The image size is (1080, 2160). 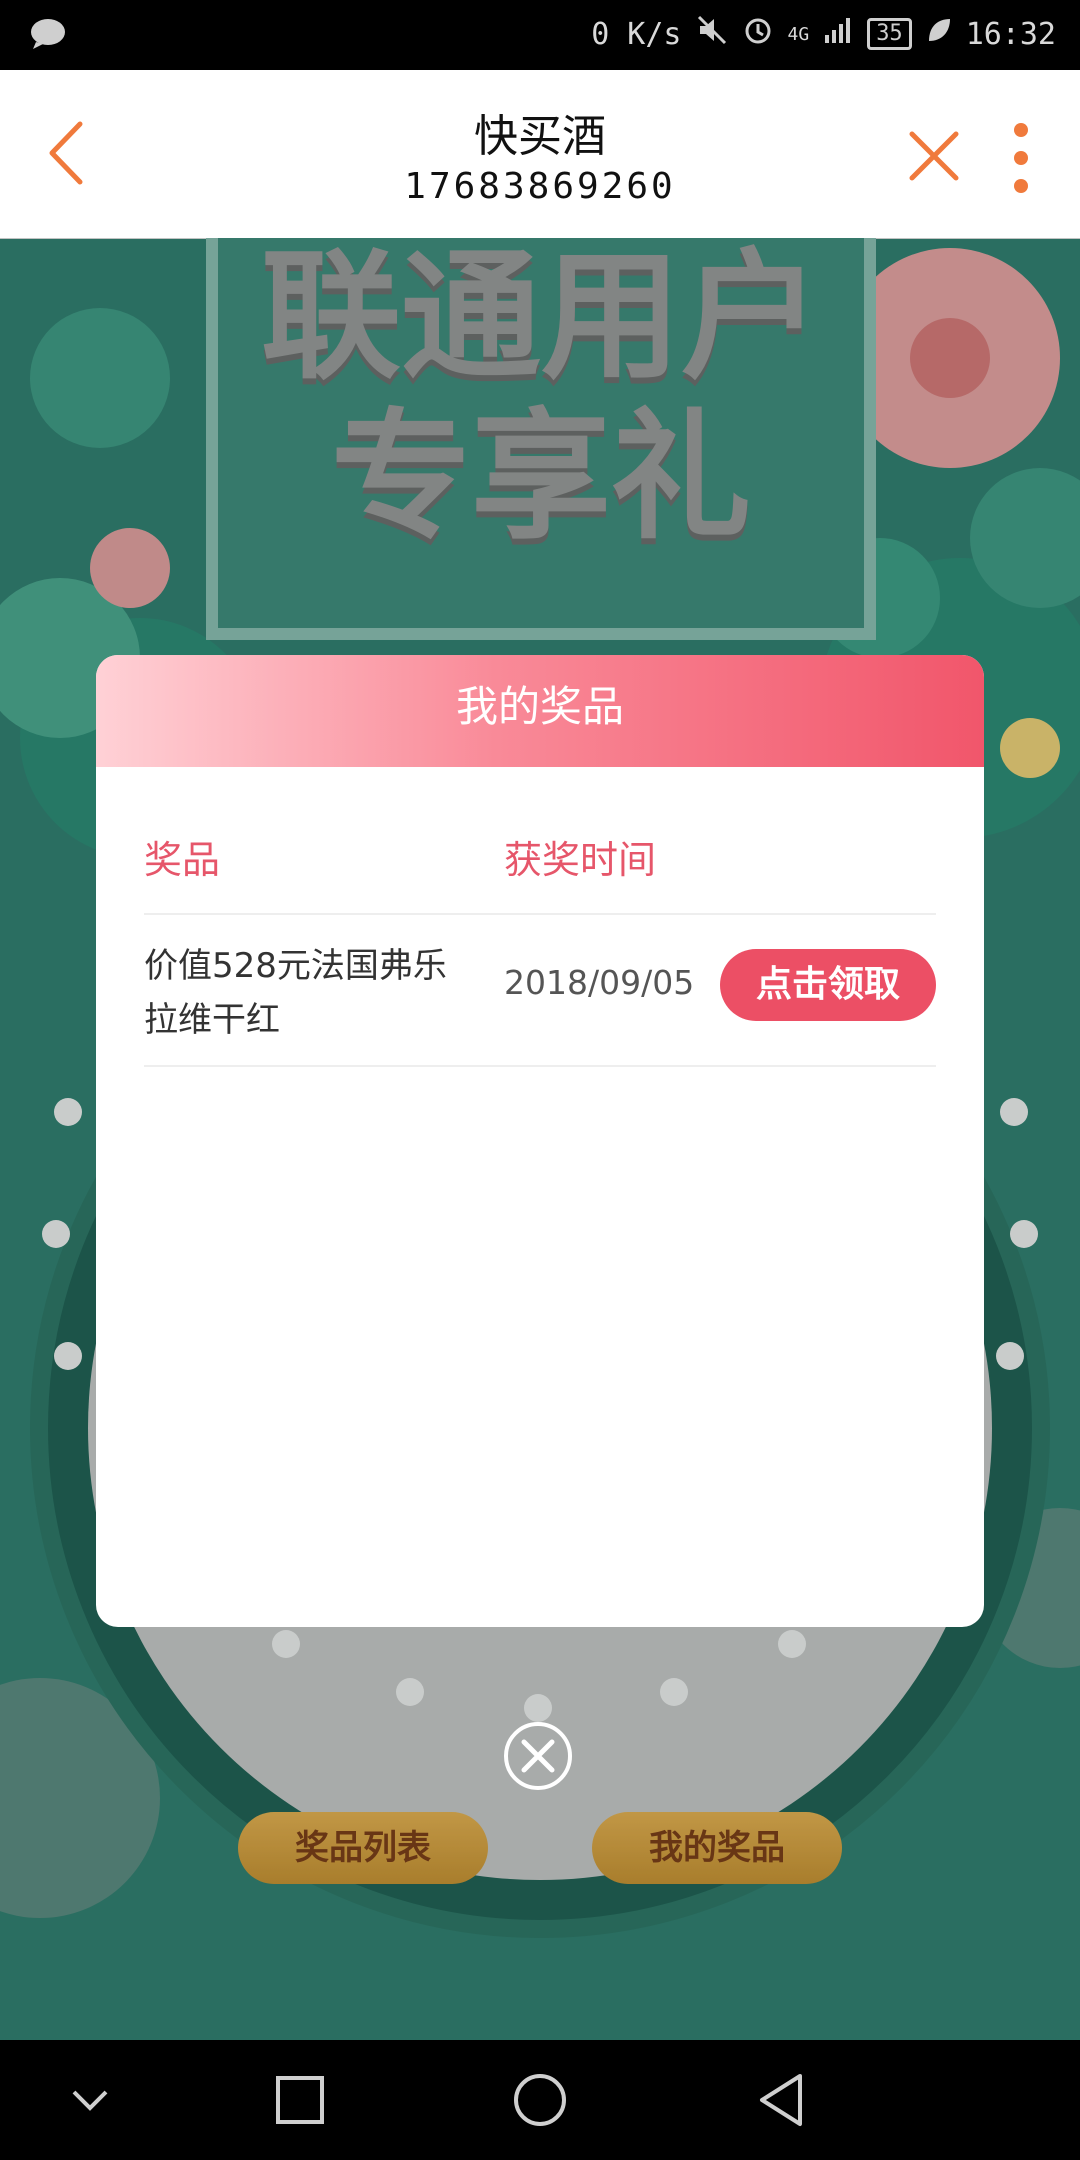 What do you see at coordinates (1021, 158) in the screenshot?
I see `more-icon` at bounding box center [1021, 158].